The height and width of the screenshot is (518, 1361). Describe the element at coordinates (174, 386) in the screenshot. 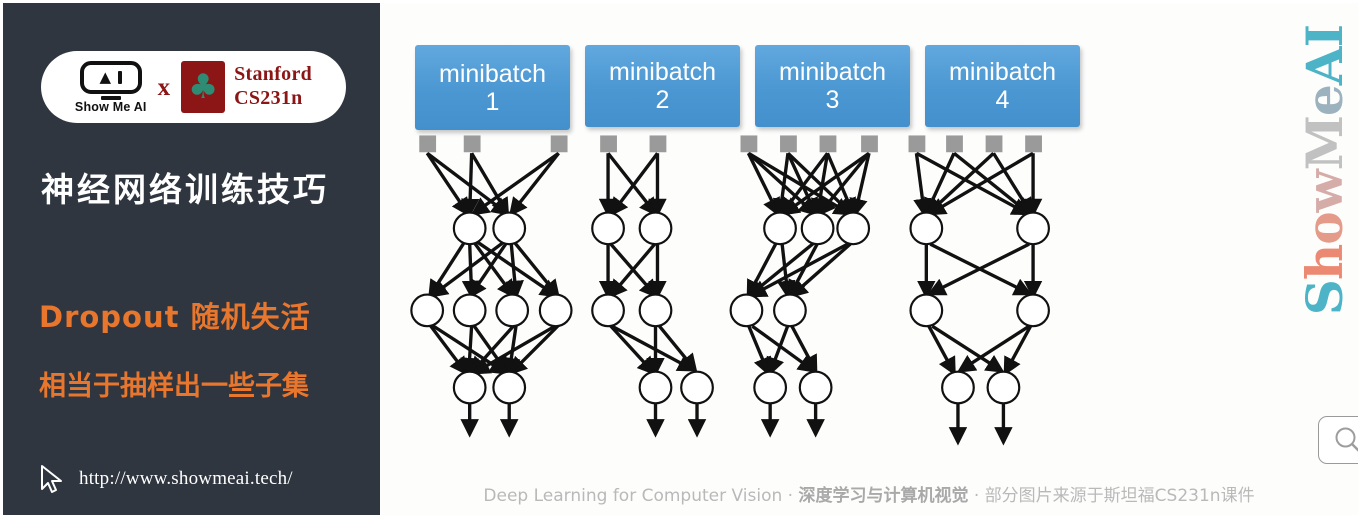

I see `topic-subheading: 相当于抽样出一些子集` at that location.